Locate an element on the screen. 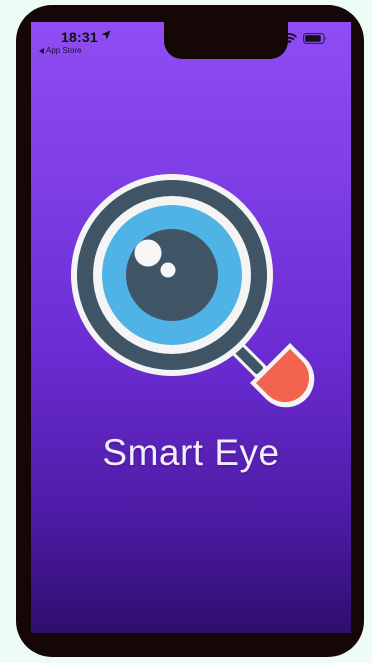  battery-icon is located at coordinates (314, 38).